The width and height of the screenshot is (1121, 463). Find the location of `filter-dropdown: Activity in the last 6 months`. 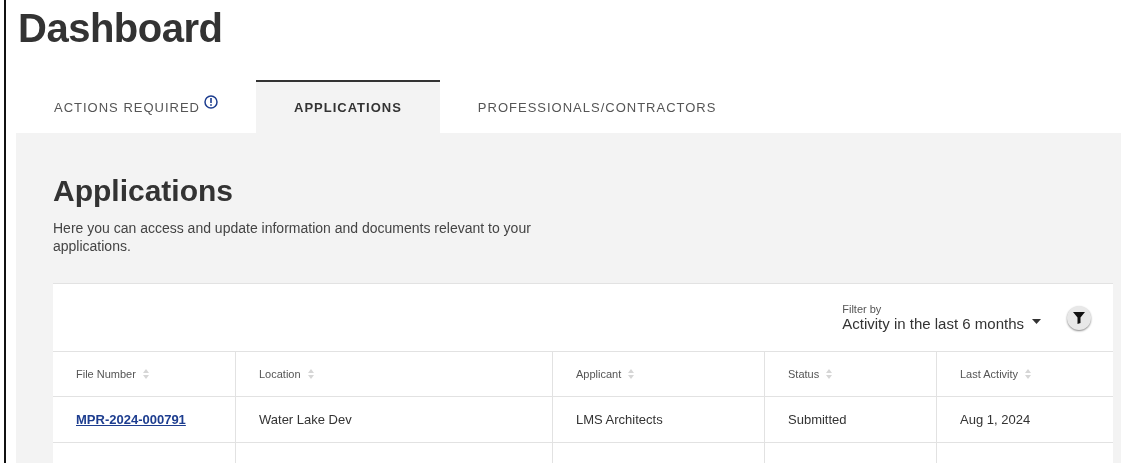

filter-dropdown: Activity in the last 6 months is located at coordinates (941, 323).